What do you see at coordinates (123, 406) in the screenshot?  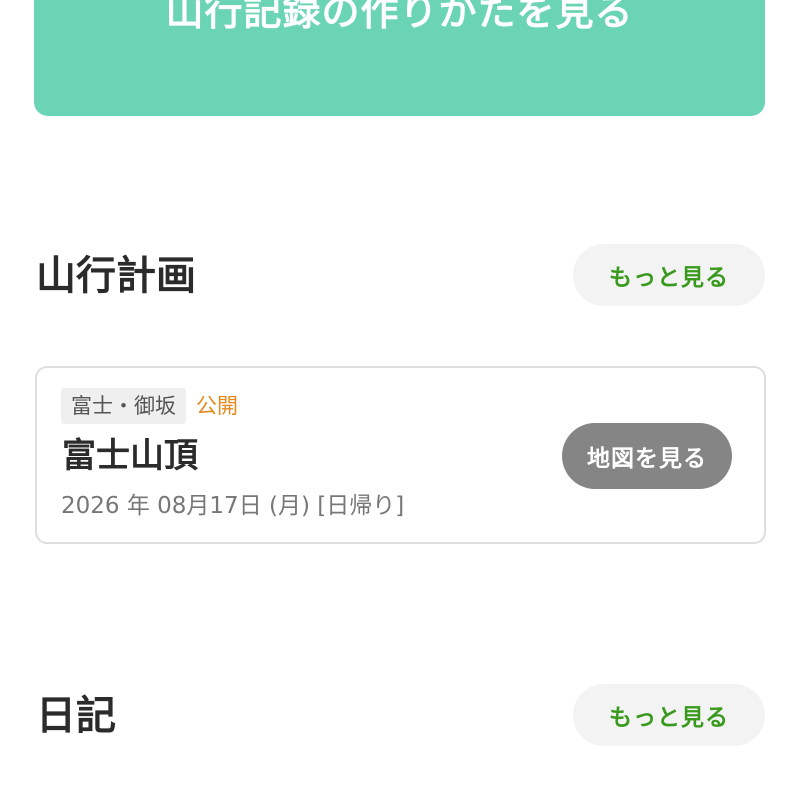 I see `area-tag: 富士・御坂` at bounding box center [123, 406].